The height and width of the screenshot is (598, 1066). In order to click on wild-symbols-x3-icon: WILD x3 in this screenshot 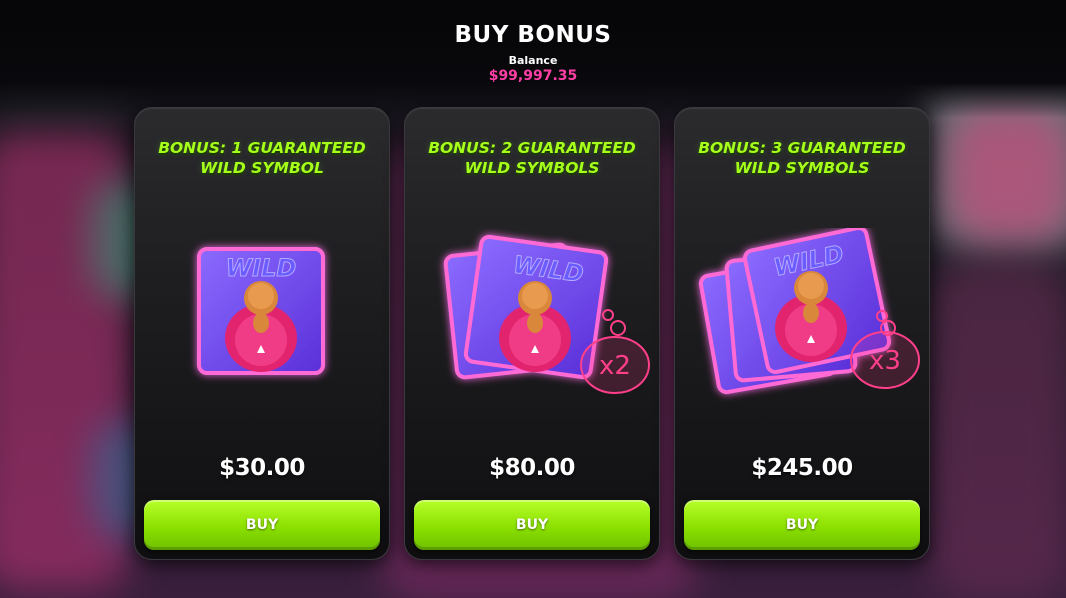, I will do `click(802, 315)`.